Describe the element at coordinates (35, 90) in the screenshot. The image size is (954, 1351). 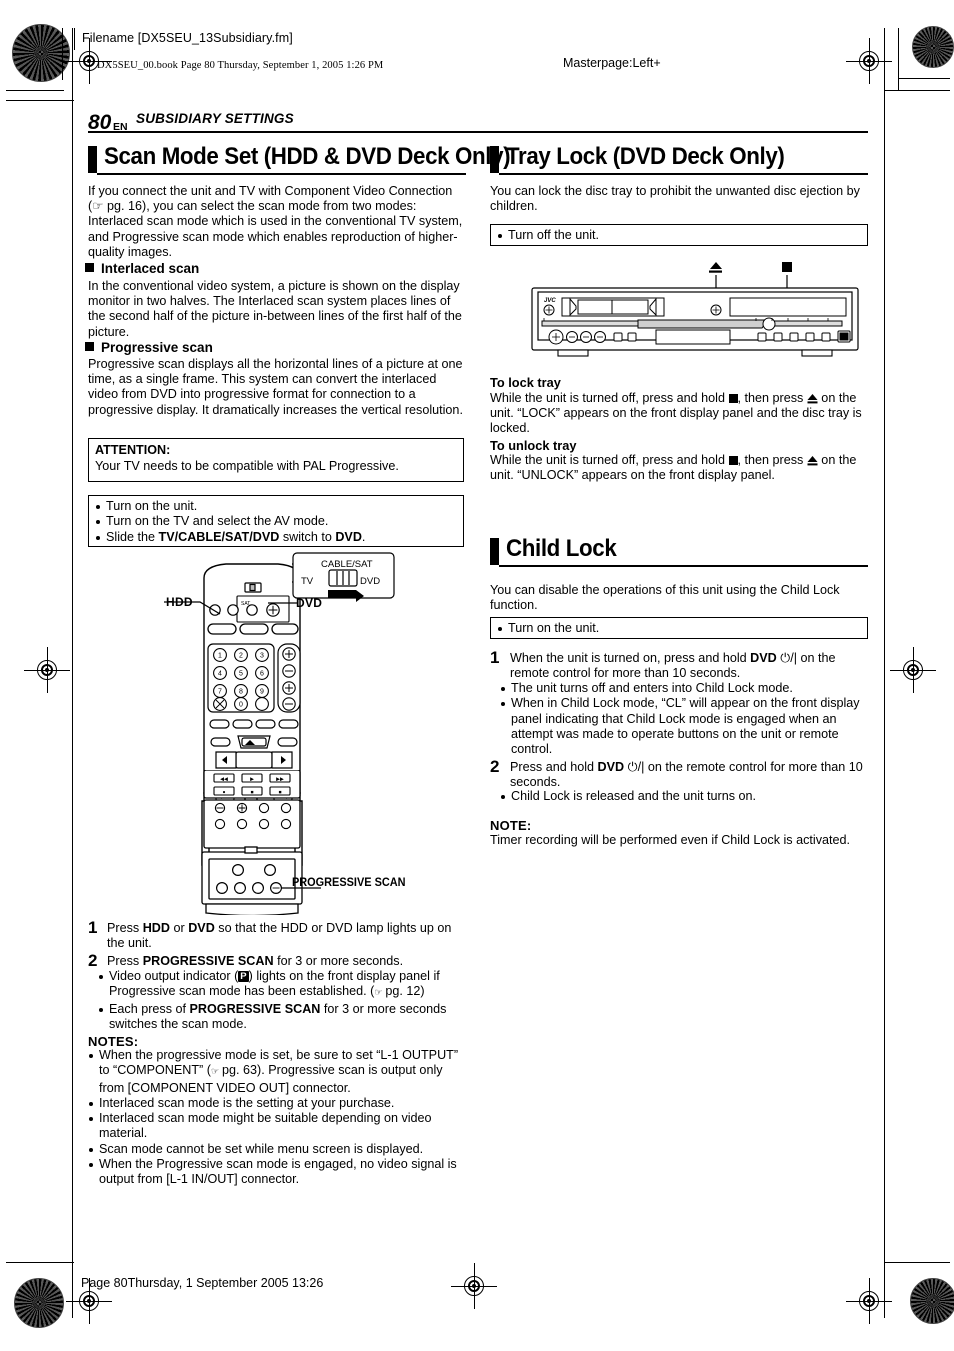
I see `crop-line-top-left-horizontal` at that location.